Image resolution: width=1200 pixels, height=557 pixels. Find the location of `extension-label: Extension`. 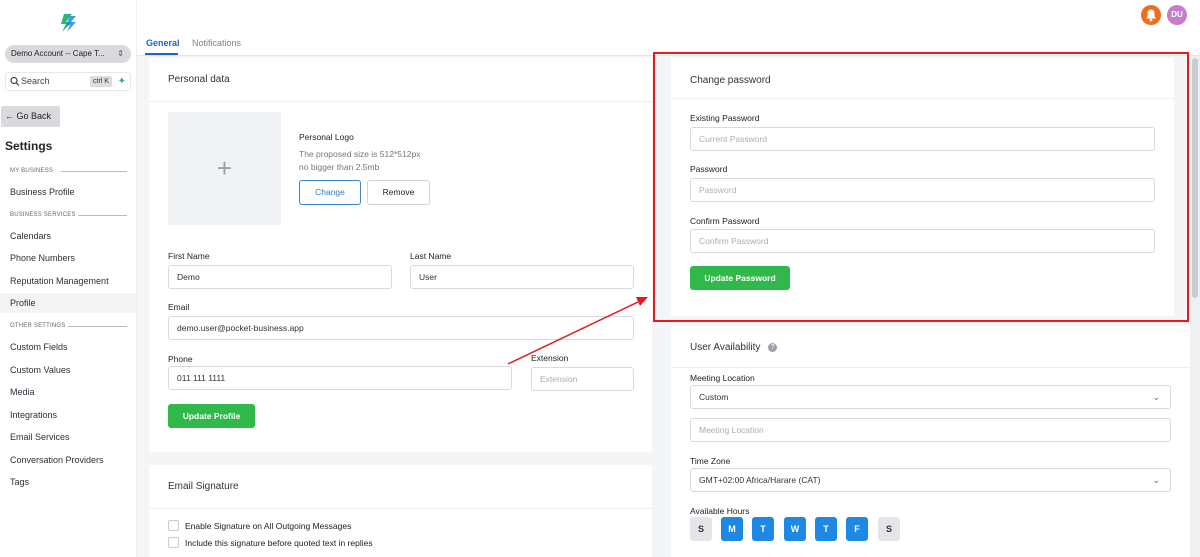

extension-label: Extension is located at coordinates (550, 358).